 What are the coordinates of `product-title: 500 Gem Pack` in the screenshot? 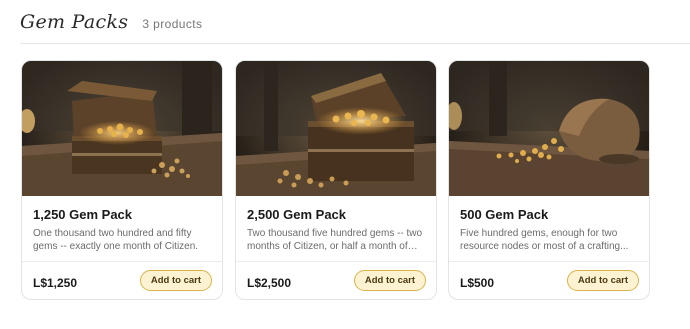 It's located at (504, 214).